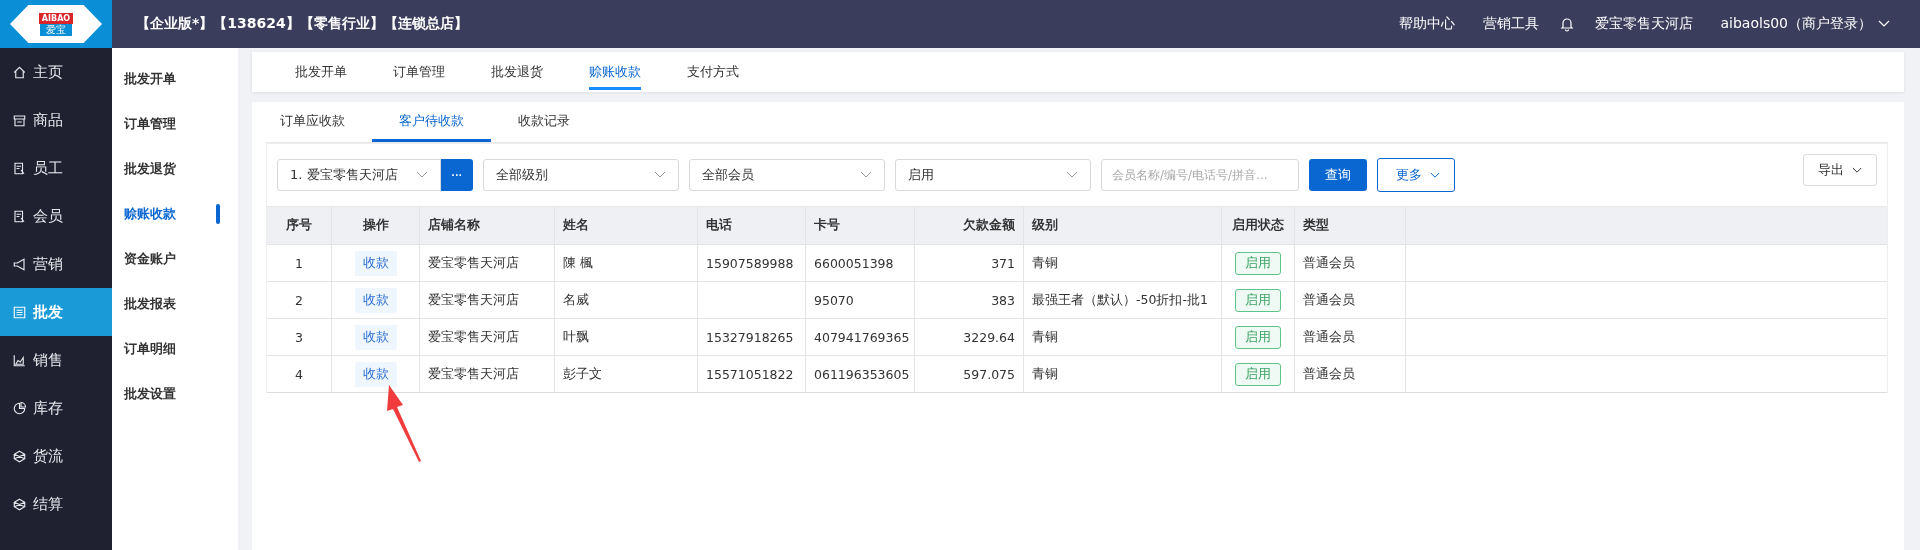  I want to click on table-cell: 名威, so click(576, 300).